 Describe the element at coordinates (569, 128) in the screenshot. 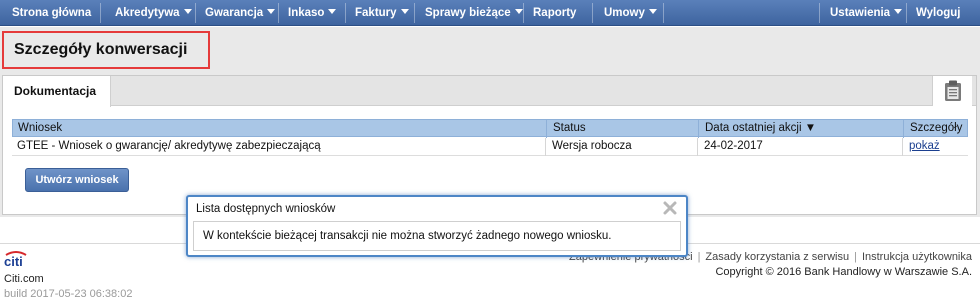

I see `column-status: Status` at that location.